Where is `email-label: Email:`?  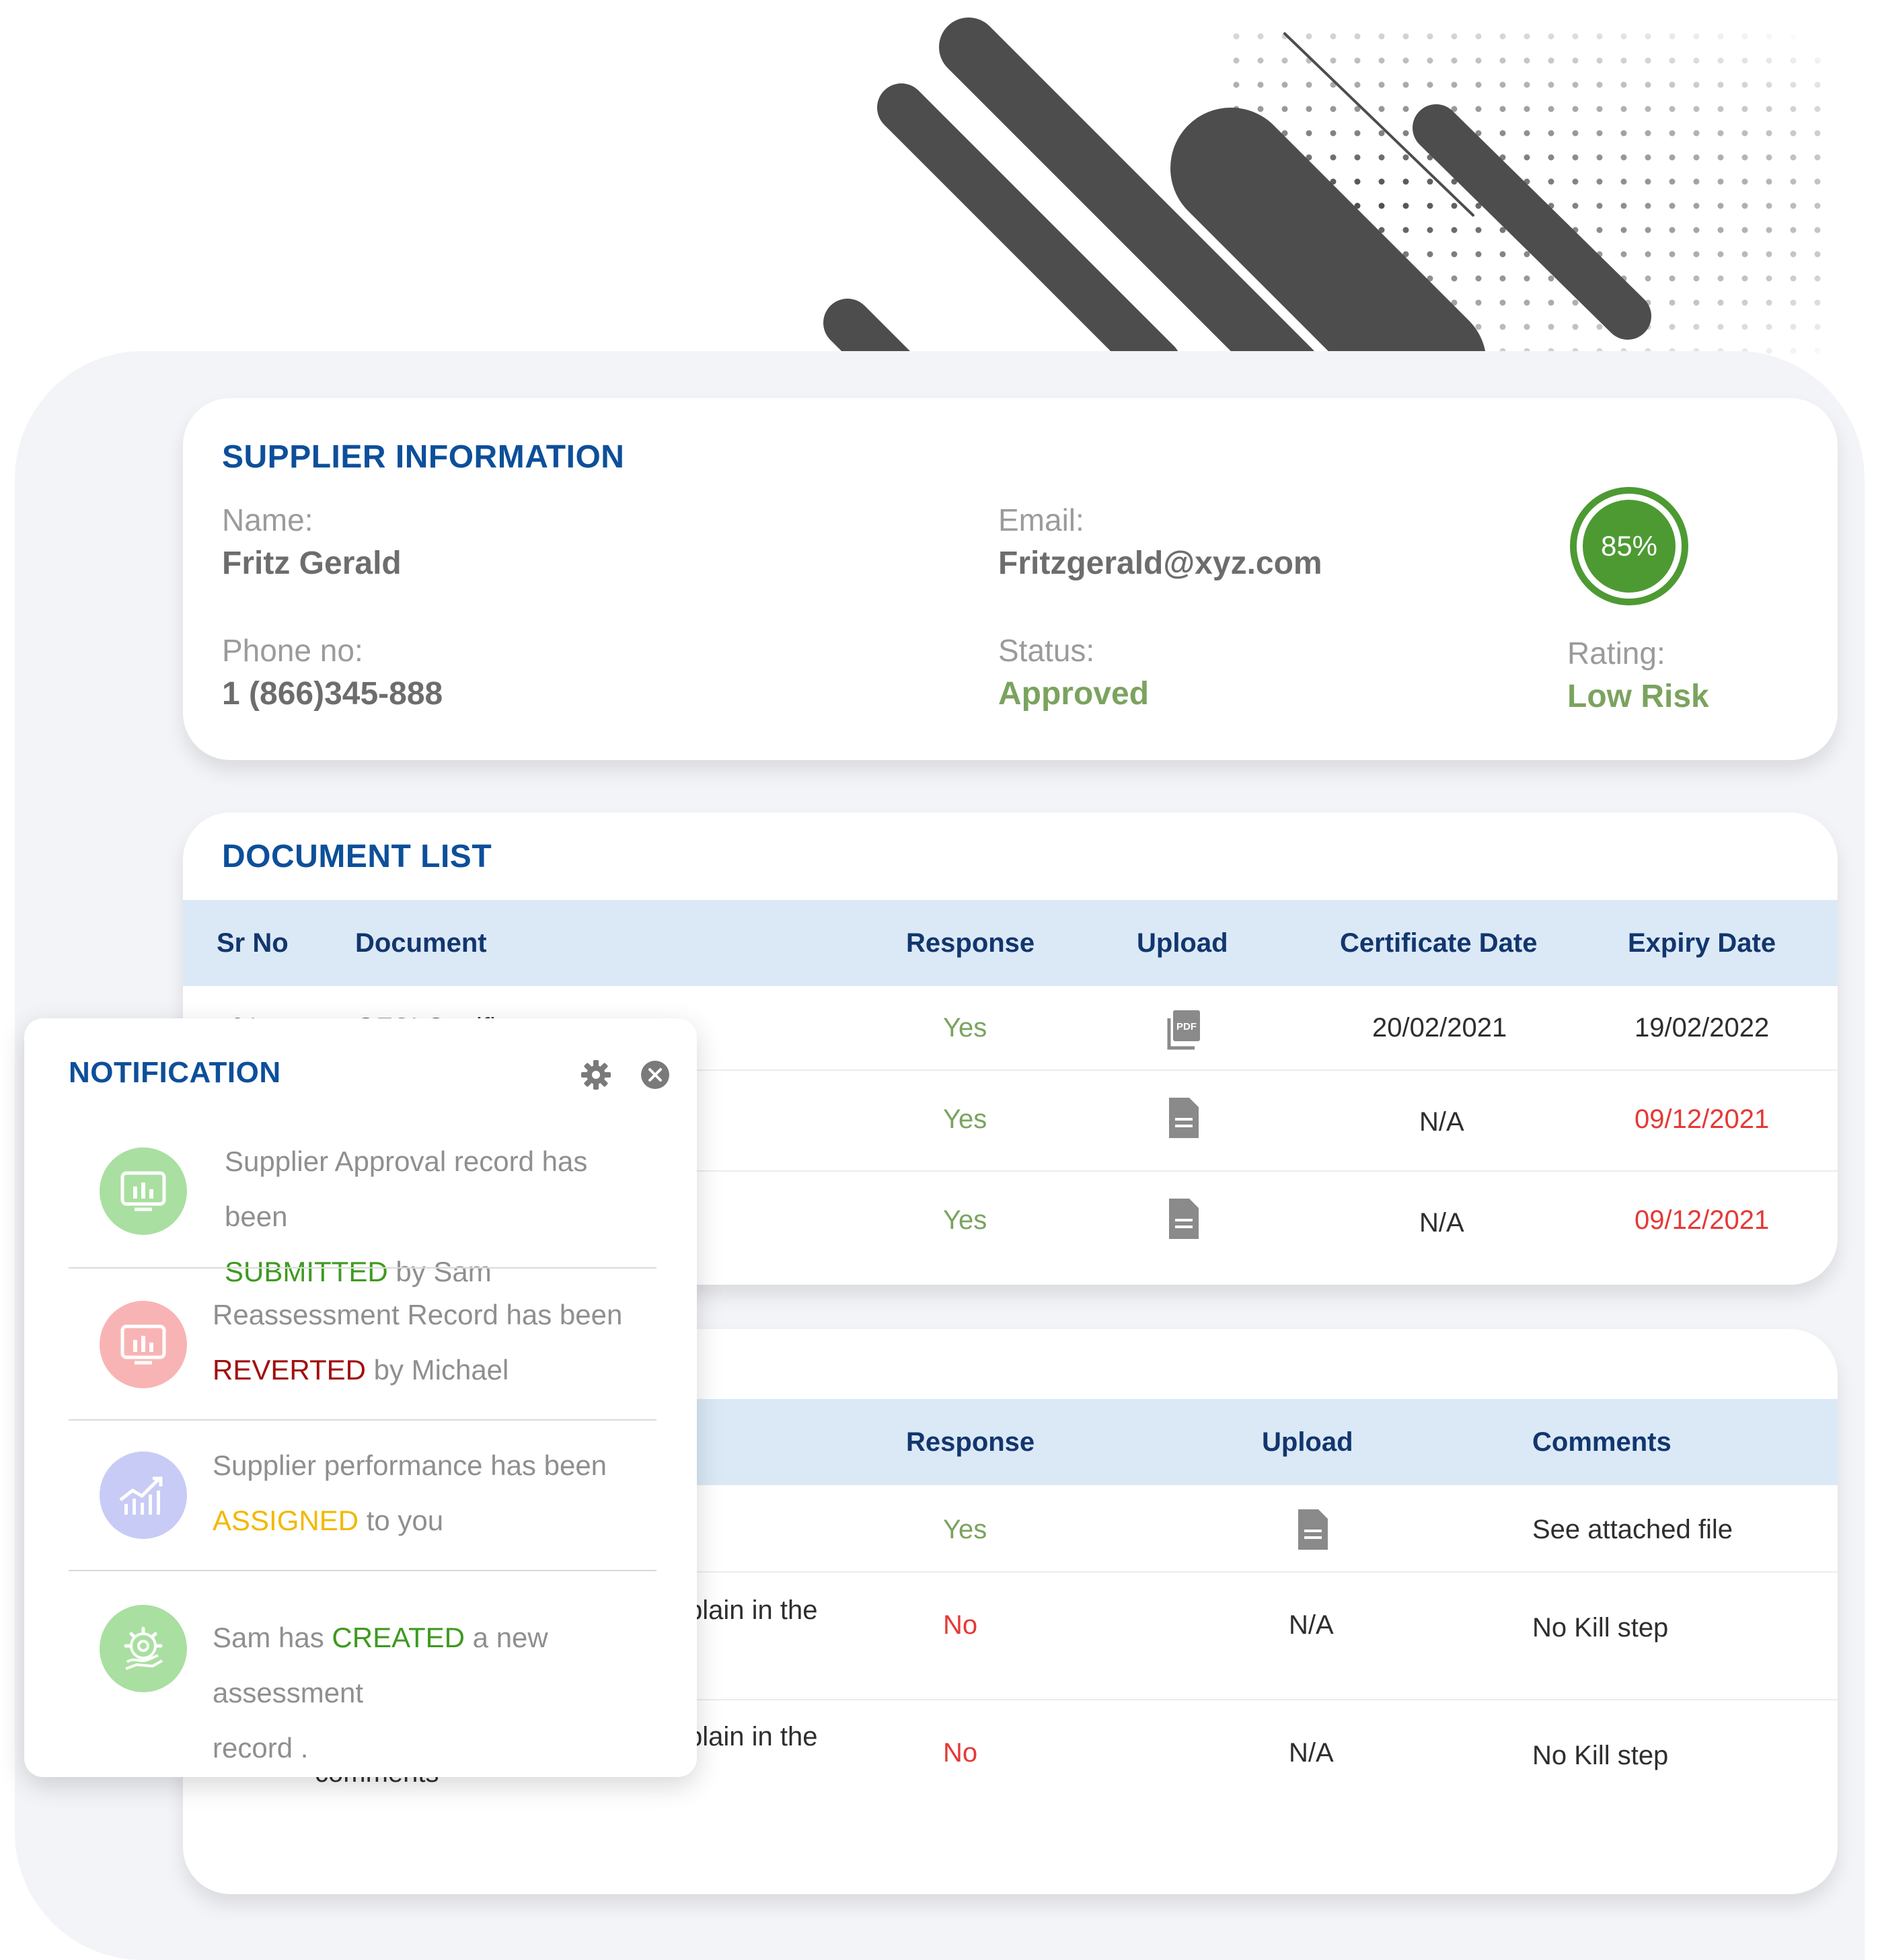
email-label: Email: is located at coordinates (1041, 519).